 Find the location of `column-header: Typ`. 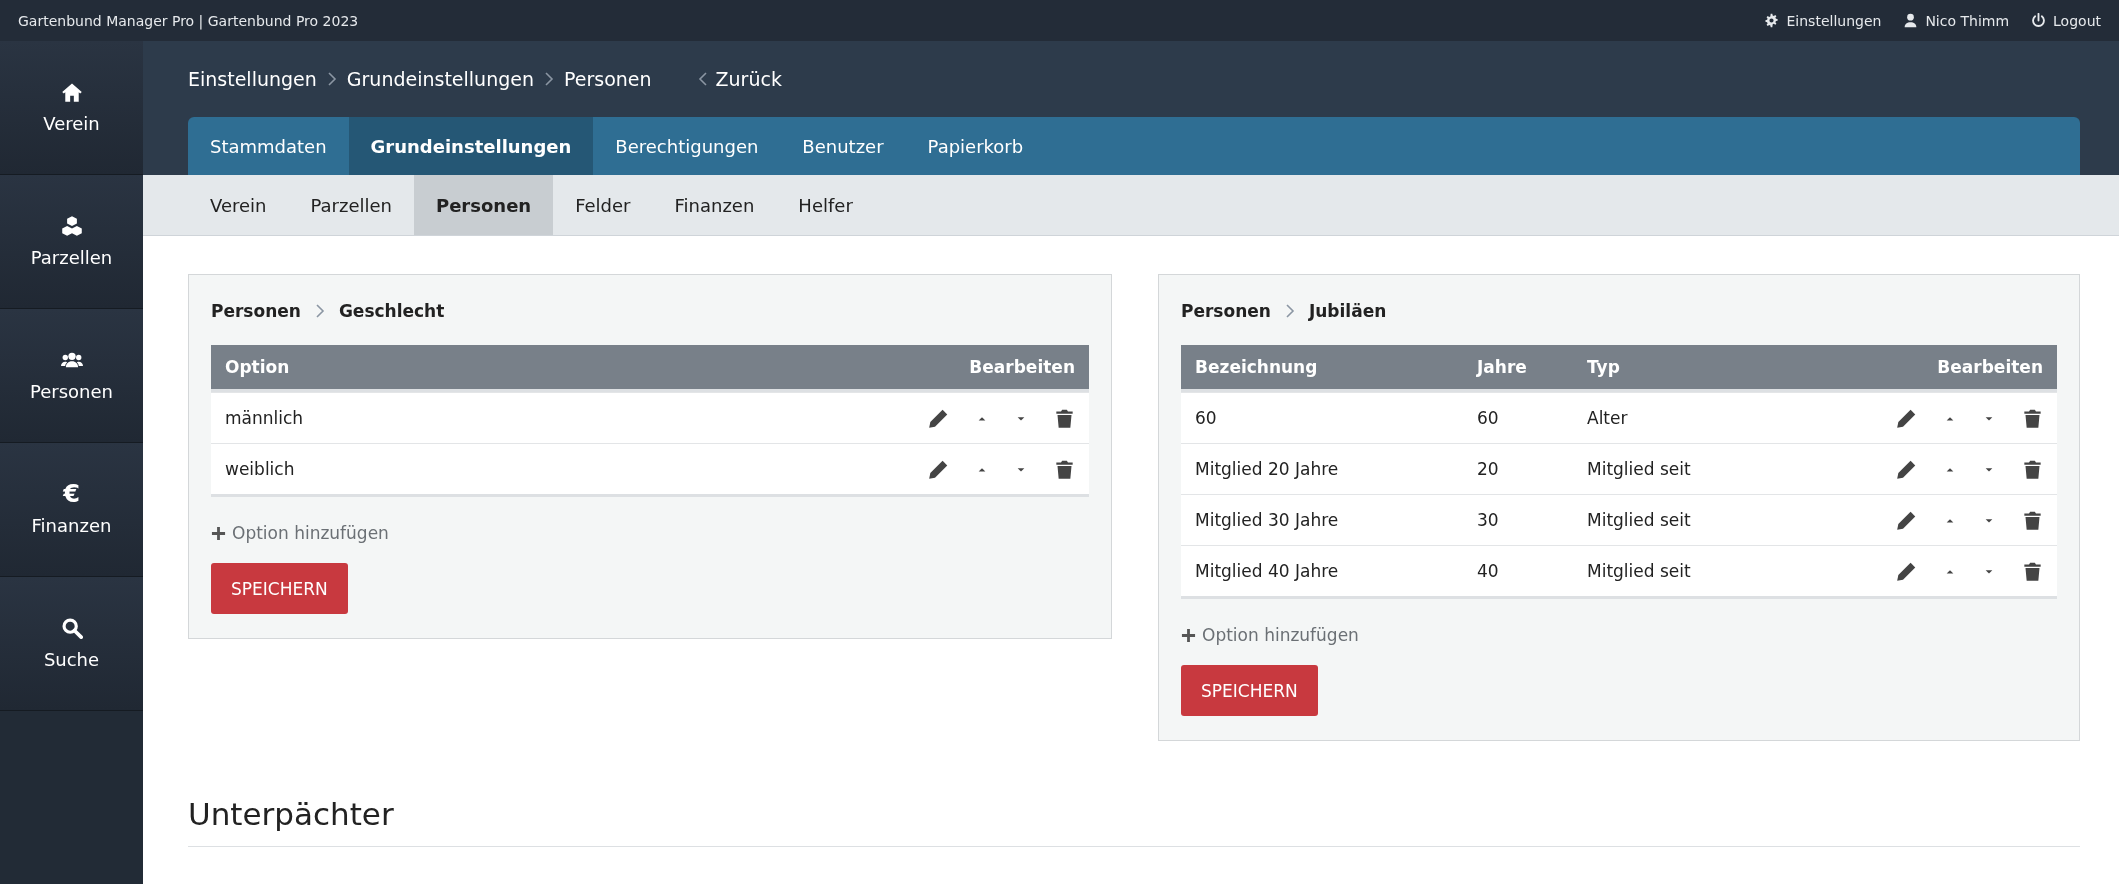

column-header: Typ is located at coordinates (1604, 367).